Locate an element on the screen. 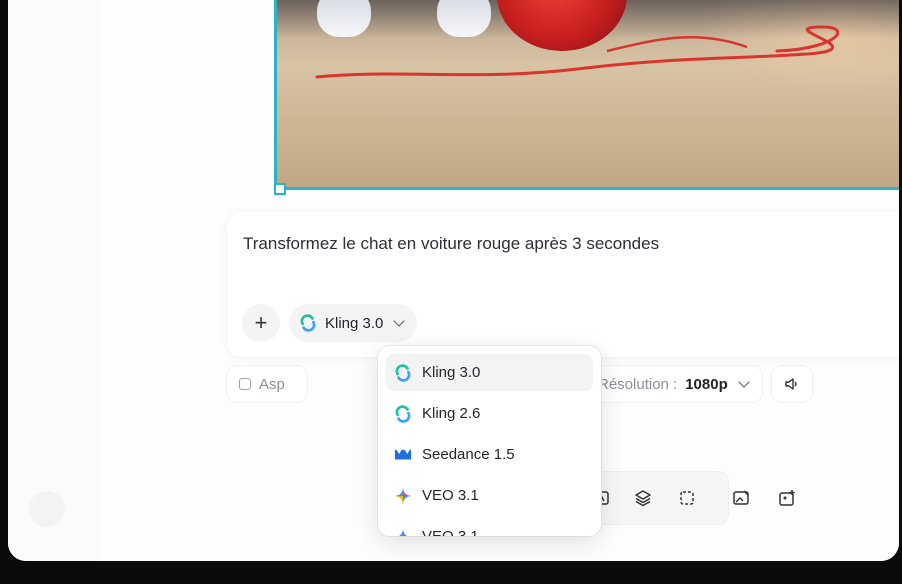  dropdown-item-veo-3-1: VEO 3.1 is located at coordinates (489, 495).